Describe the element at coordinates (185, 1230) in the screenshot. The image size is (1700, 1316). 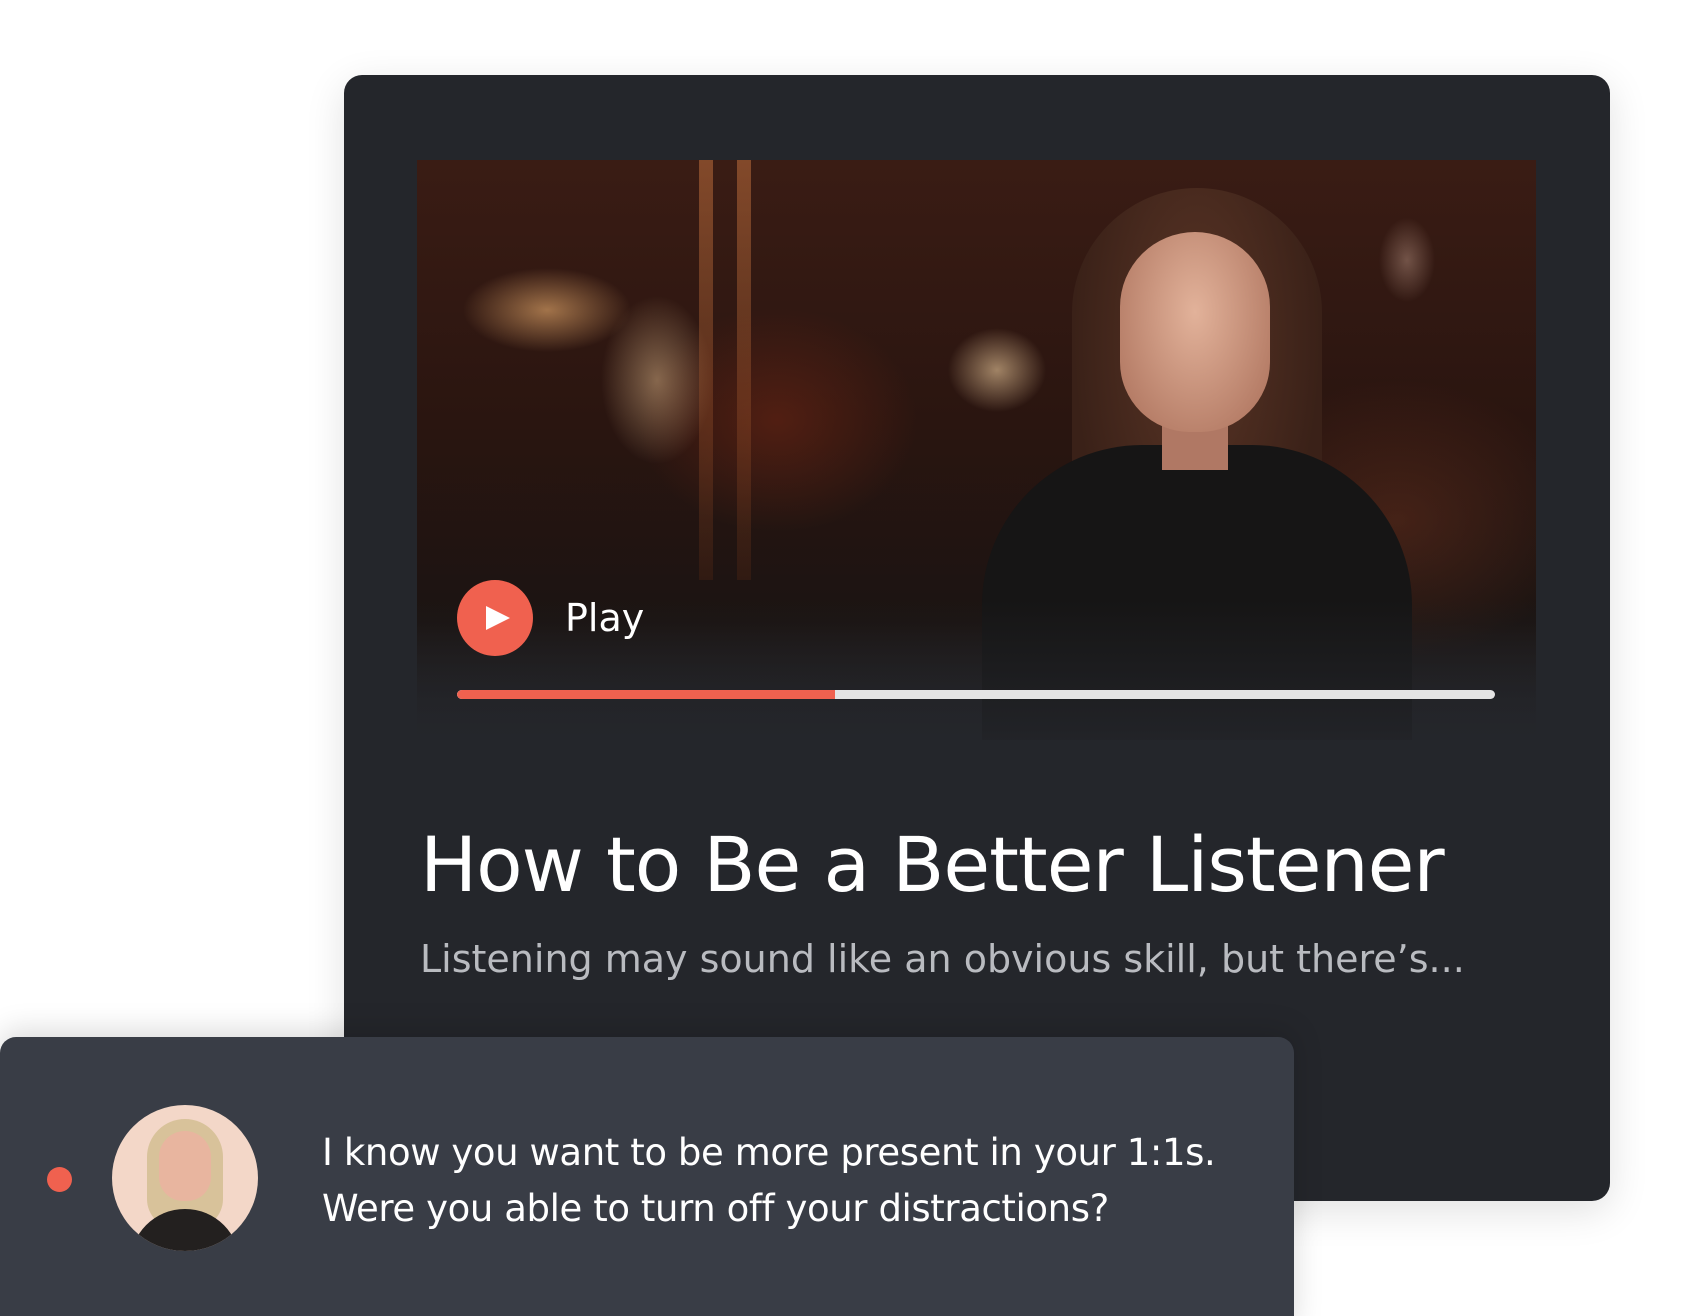
I see `avatar-body` at that location.